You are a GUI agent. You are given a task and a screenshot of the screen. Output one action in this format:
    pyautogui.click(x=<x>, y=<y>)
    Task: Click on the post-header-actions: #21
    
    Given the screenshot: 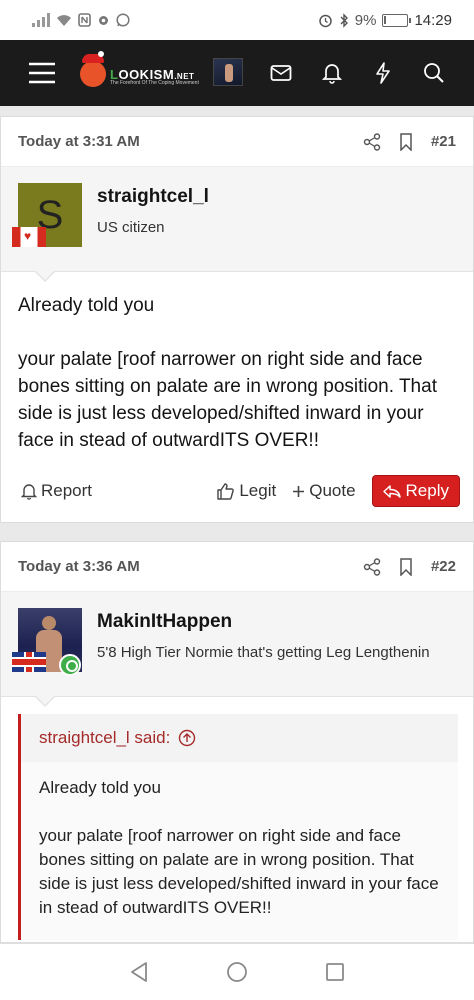 What is the action you would take?
    pyautogui.click(x=409, y=141)
    